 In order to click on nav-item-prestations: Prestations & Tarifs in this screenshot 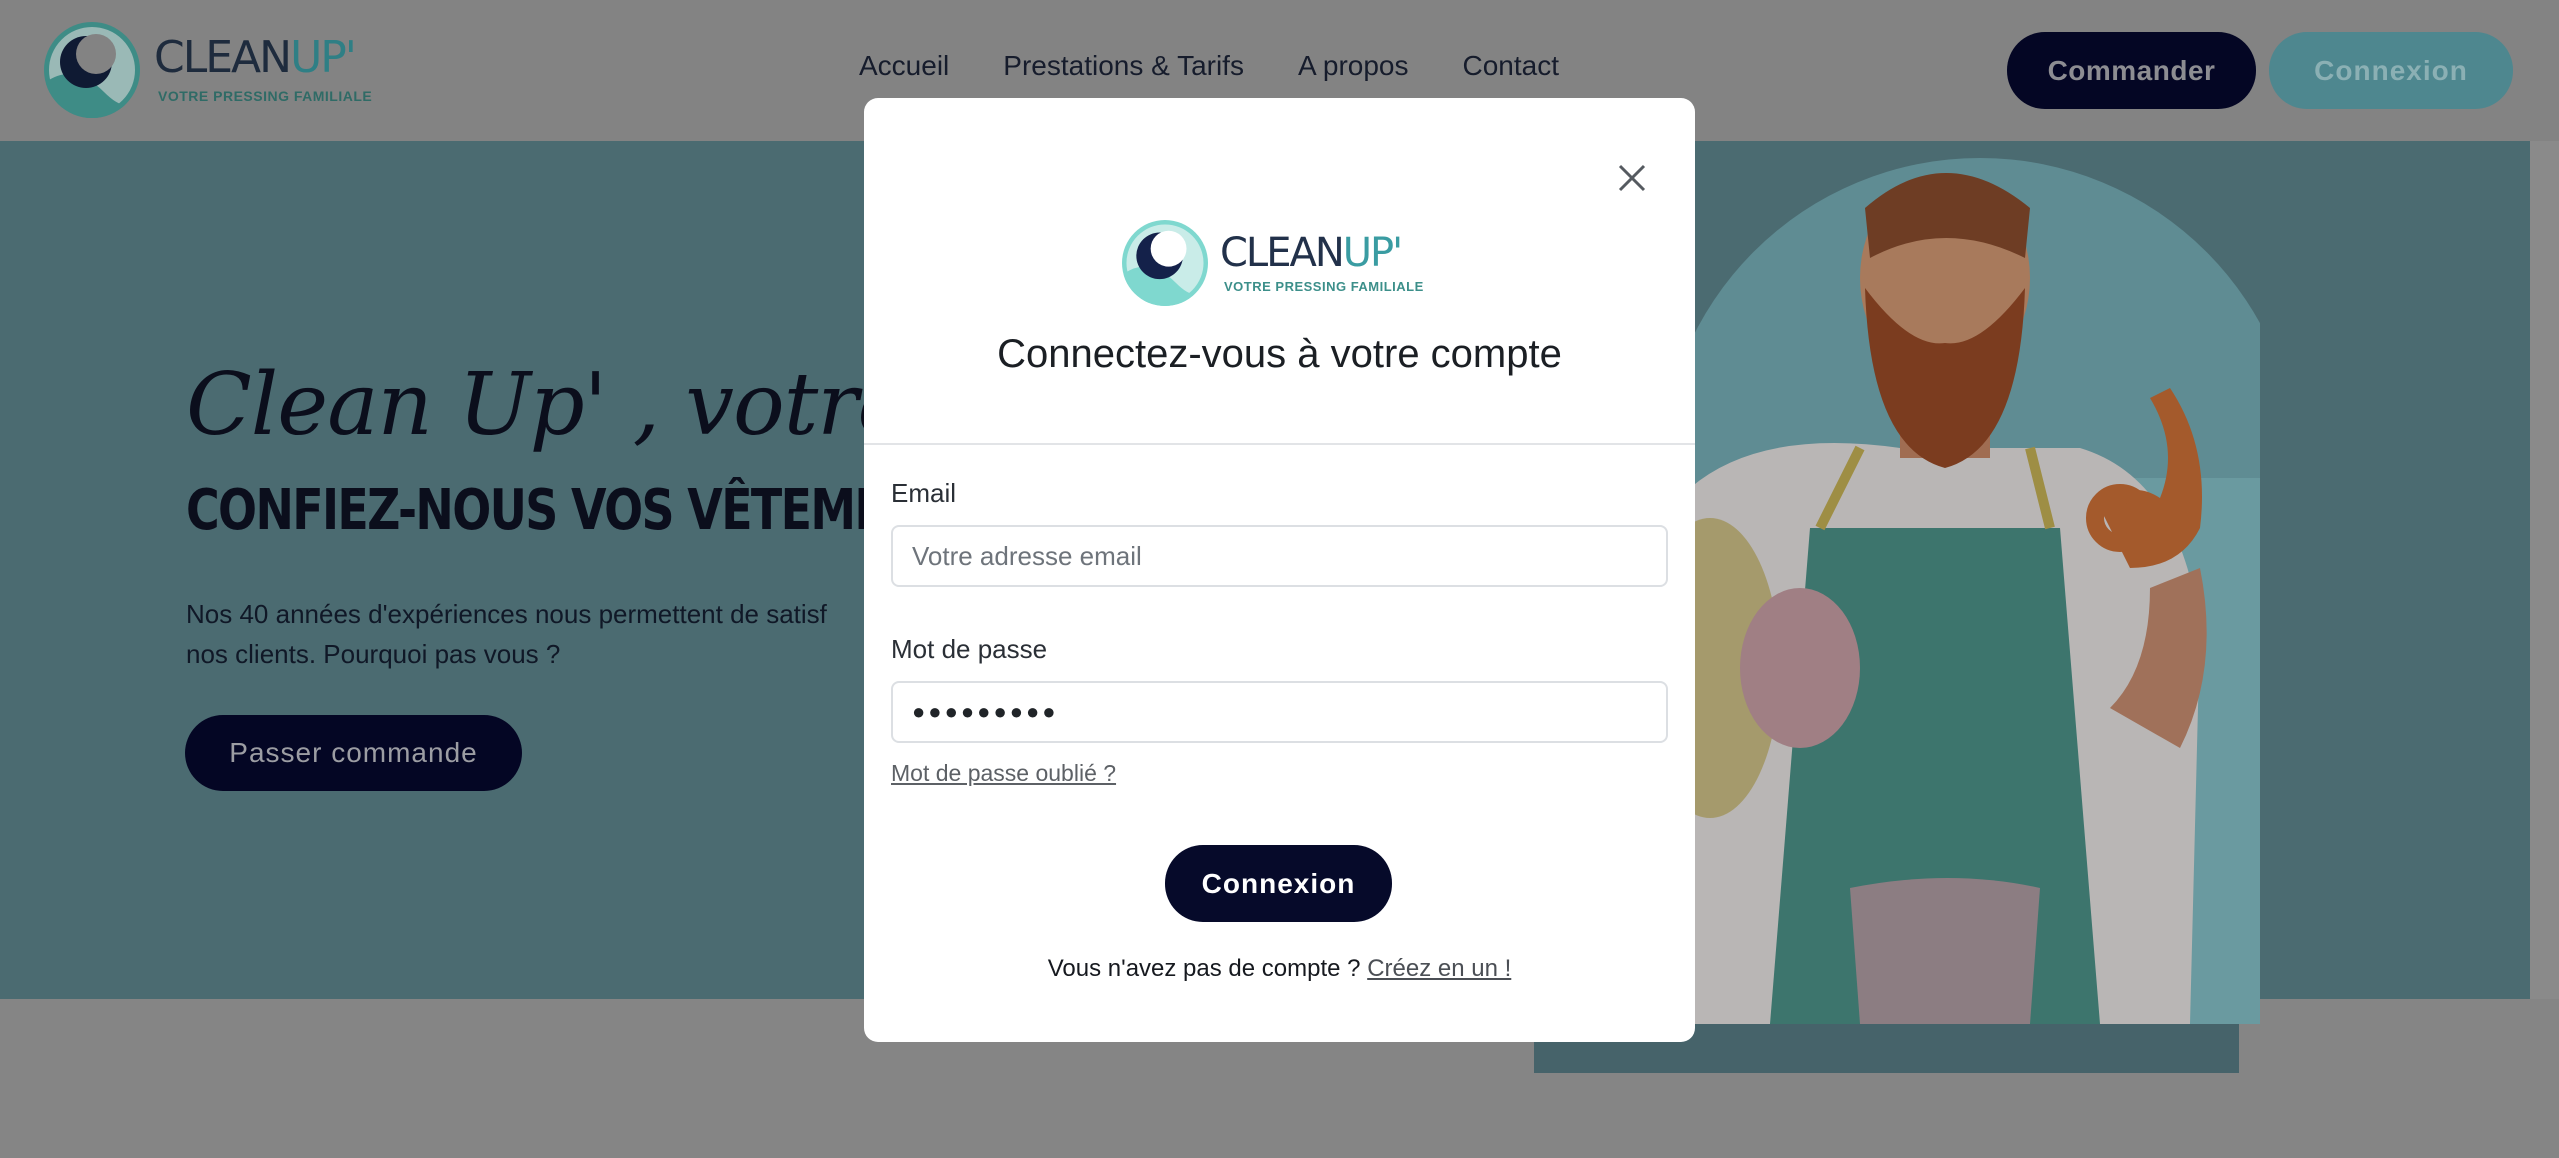, I will do `click(1123, 66)`.